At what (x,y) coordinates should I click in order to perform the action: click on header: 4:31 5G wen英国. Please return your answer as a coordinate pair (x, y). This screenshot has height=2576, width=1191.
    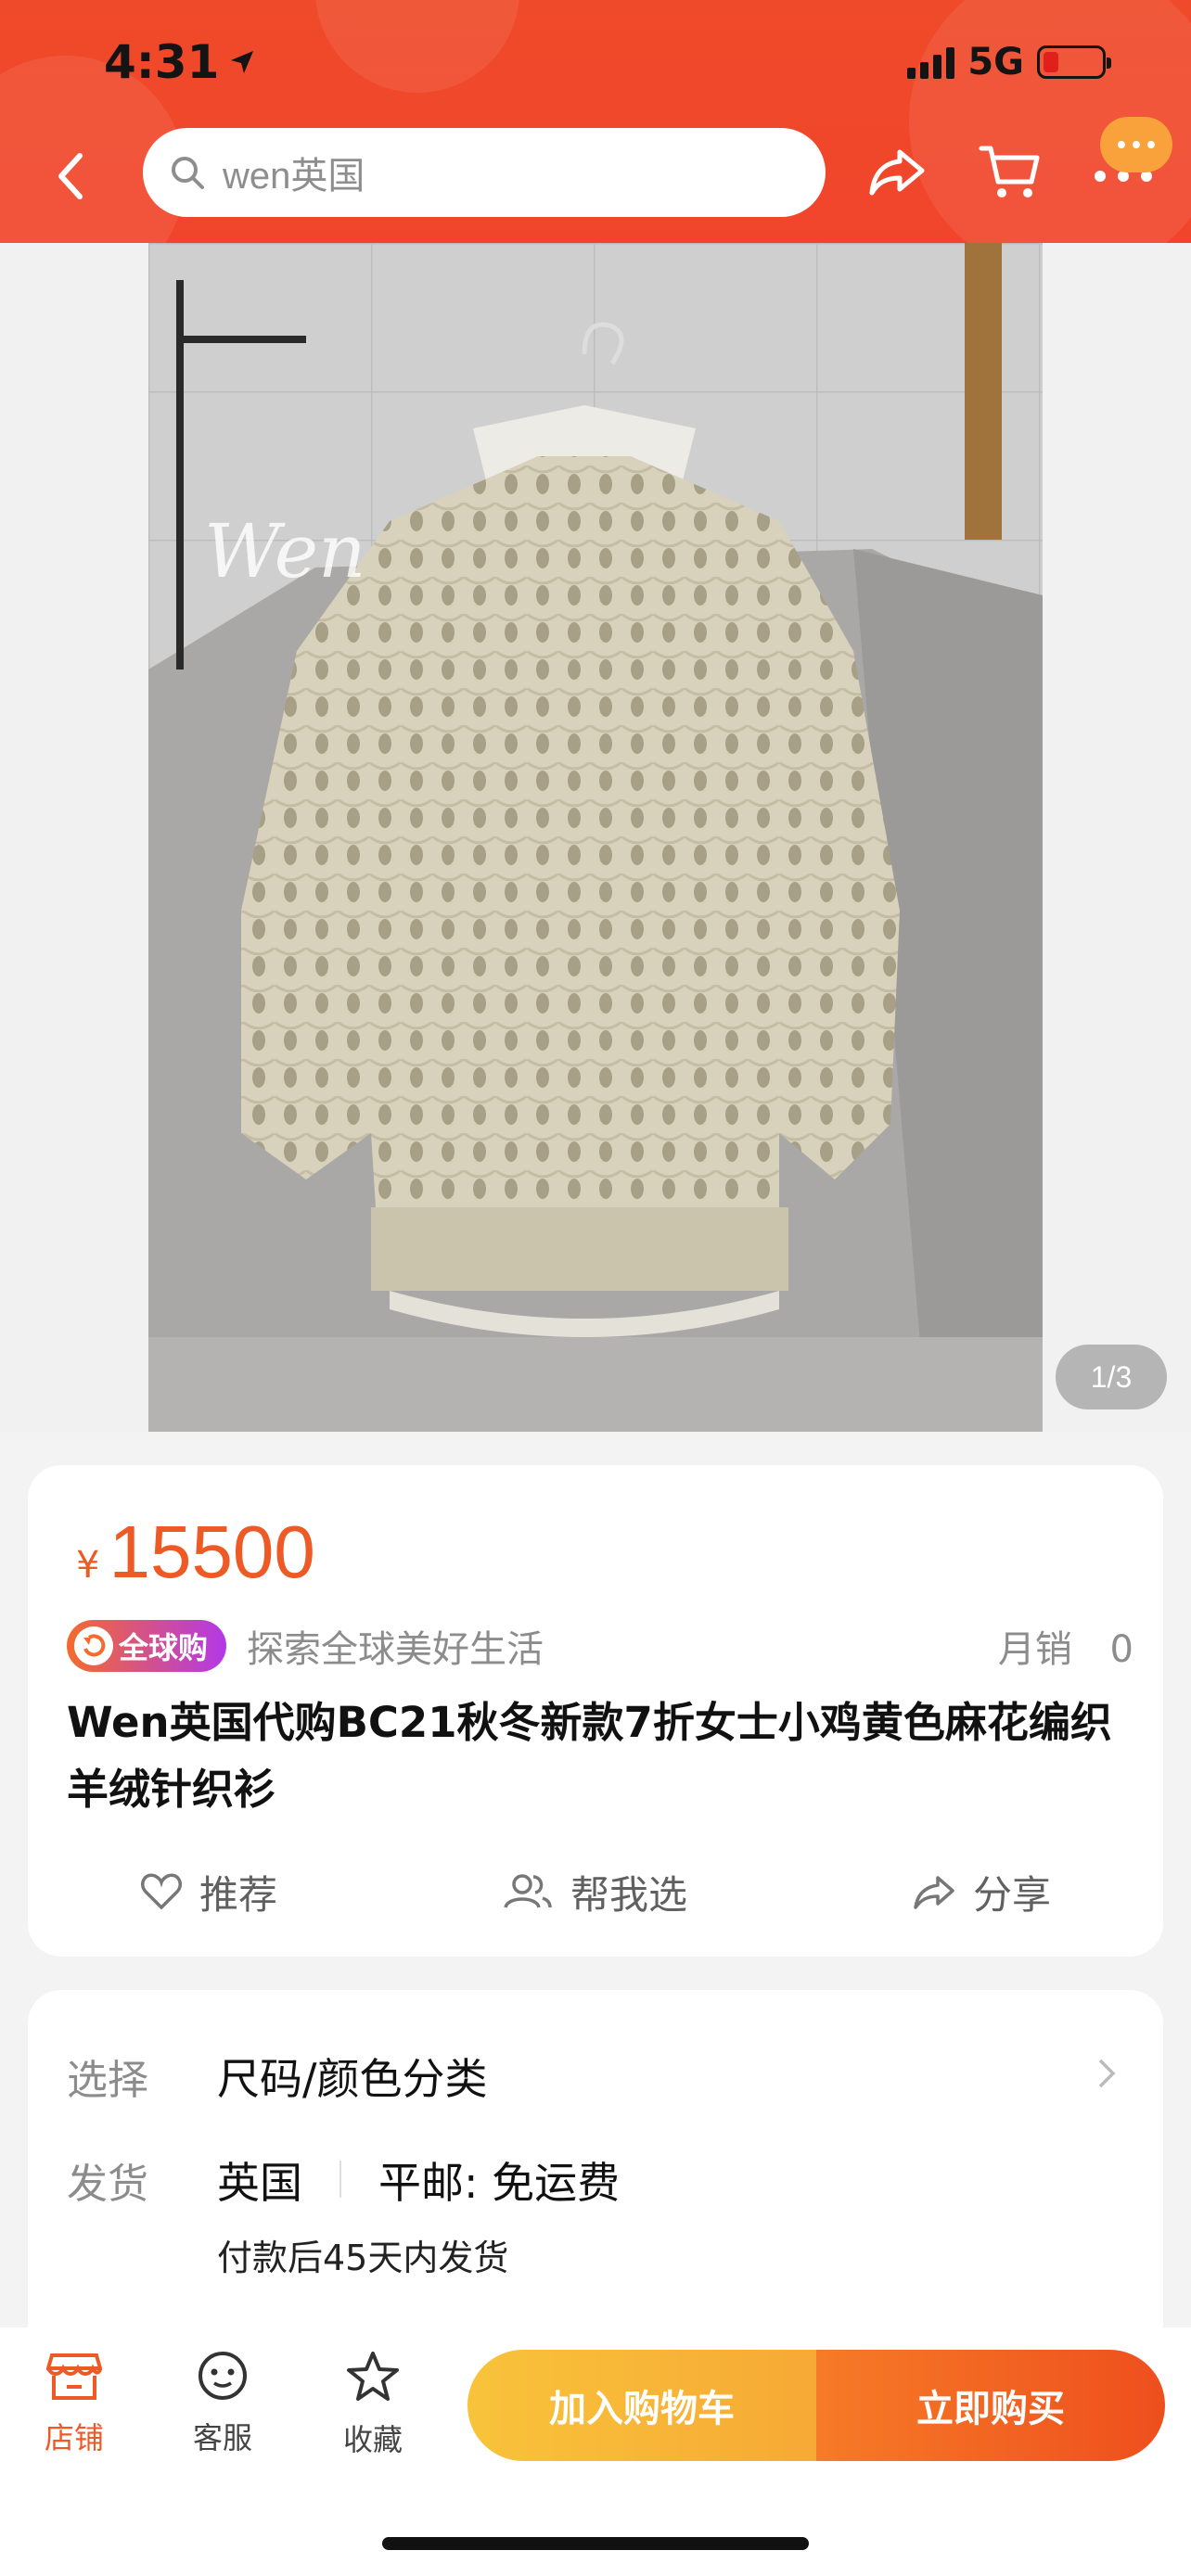
    Looking at the image, I should click on (595, 121).